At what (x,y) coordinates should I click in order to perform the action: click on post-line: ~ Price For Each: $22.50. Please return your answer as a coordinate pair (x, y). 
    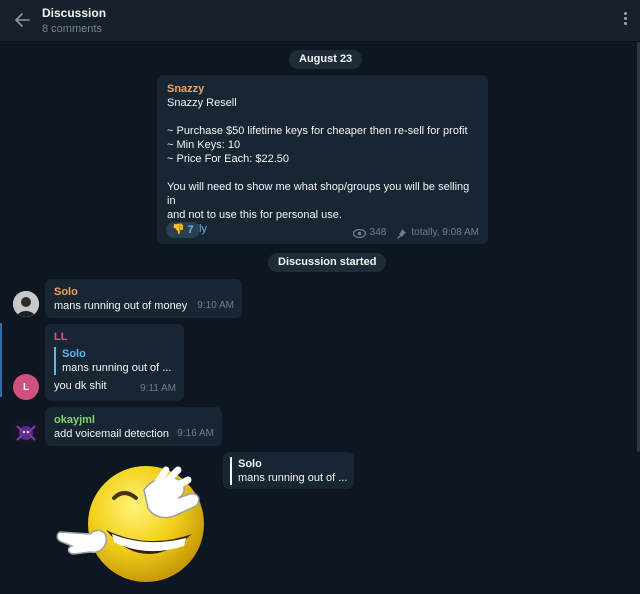
    Looking at the image, I should click on (228, 159).